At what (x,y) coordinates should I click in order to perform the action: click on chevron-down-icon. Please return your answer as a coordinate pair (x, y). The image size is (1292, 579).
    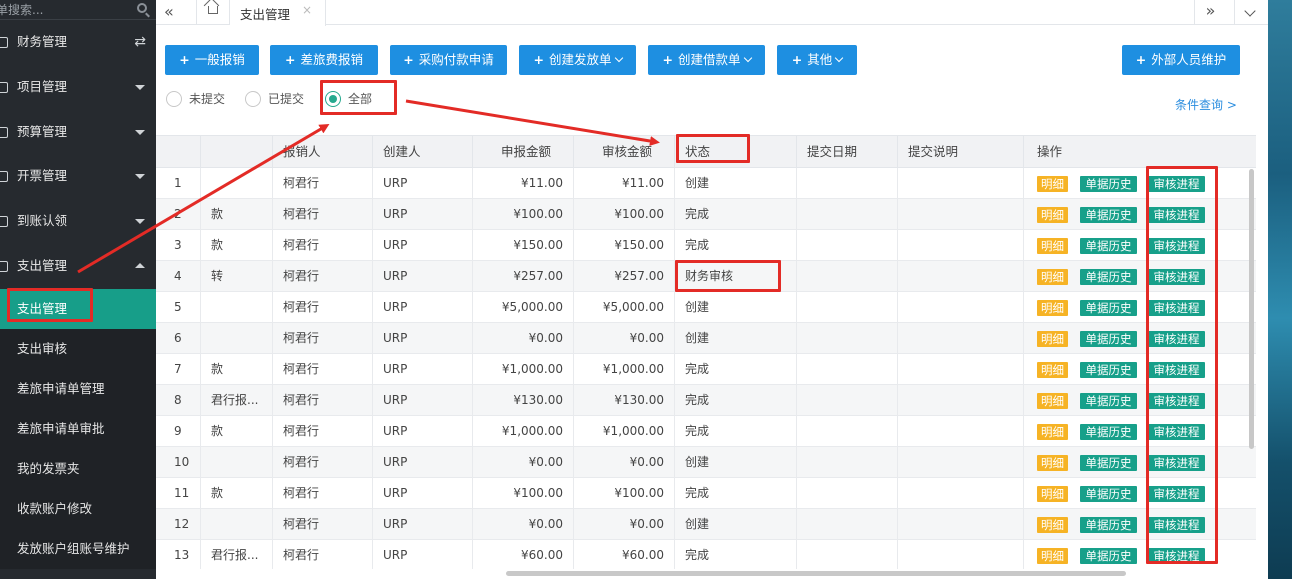
    Looking at the image, I should click on (140, 176).